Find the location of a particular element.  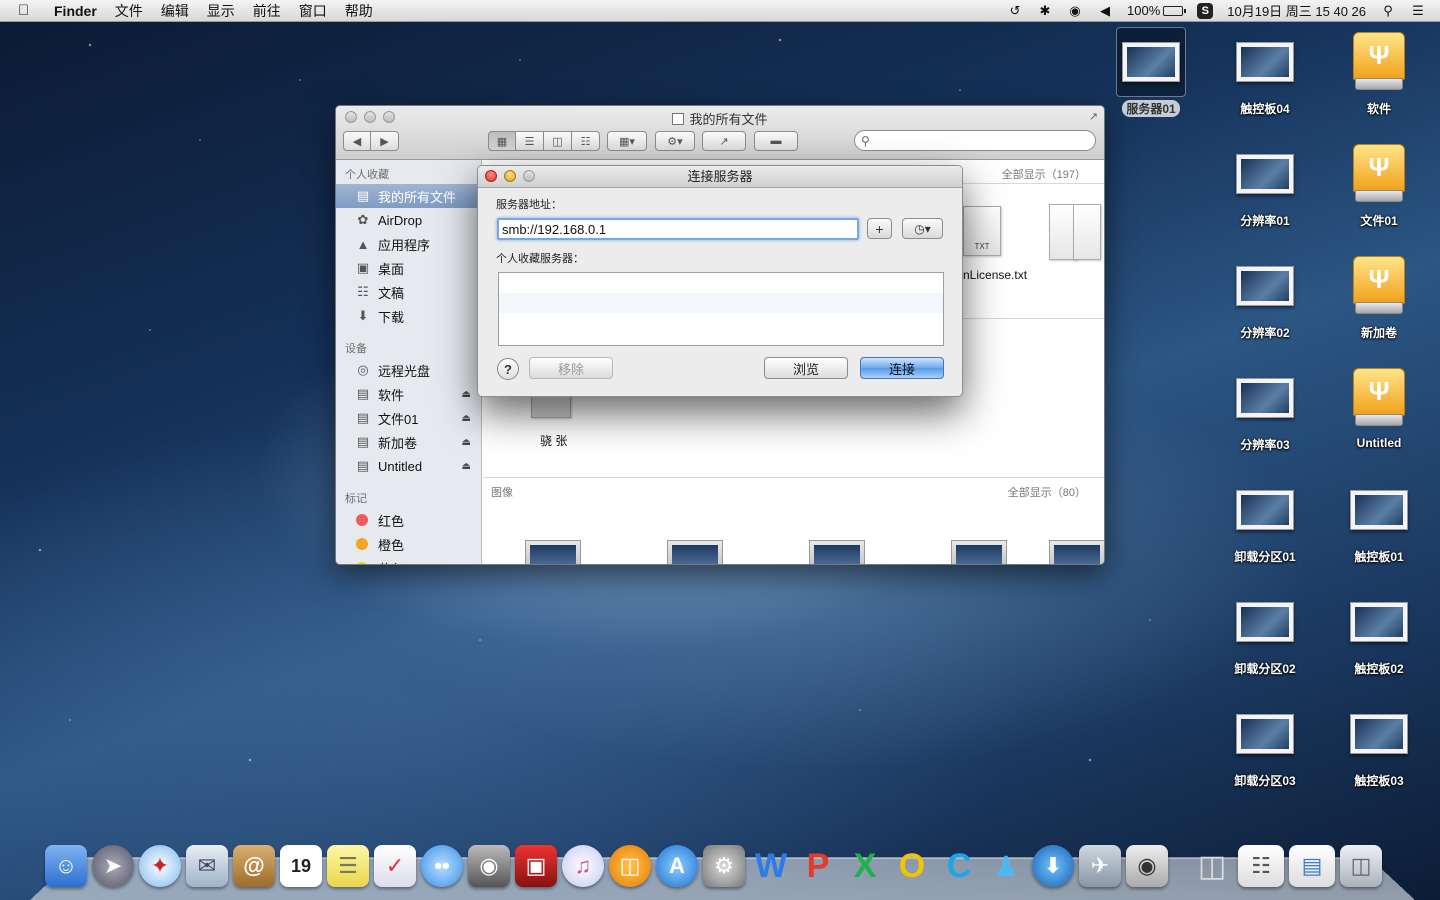

desktop-icon-unmount02: 卸载分区02 is located at coordinates (1265, 632).